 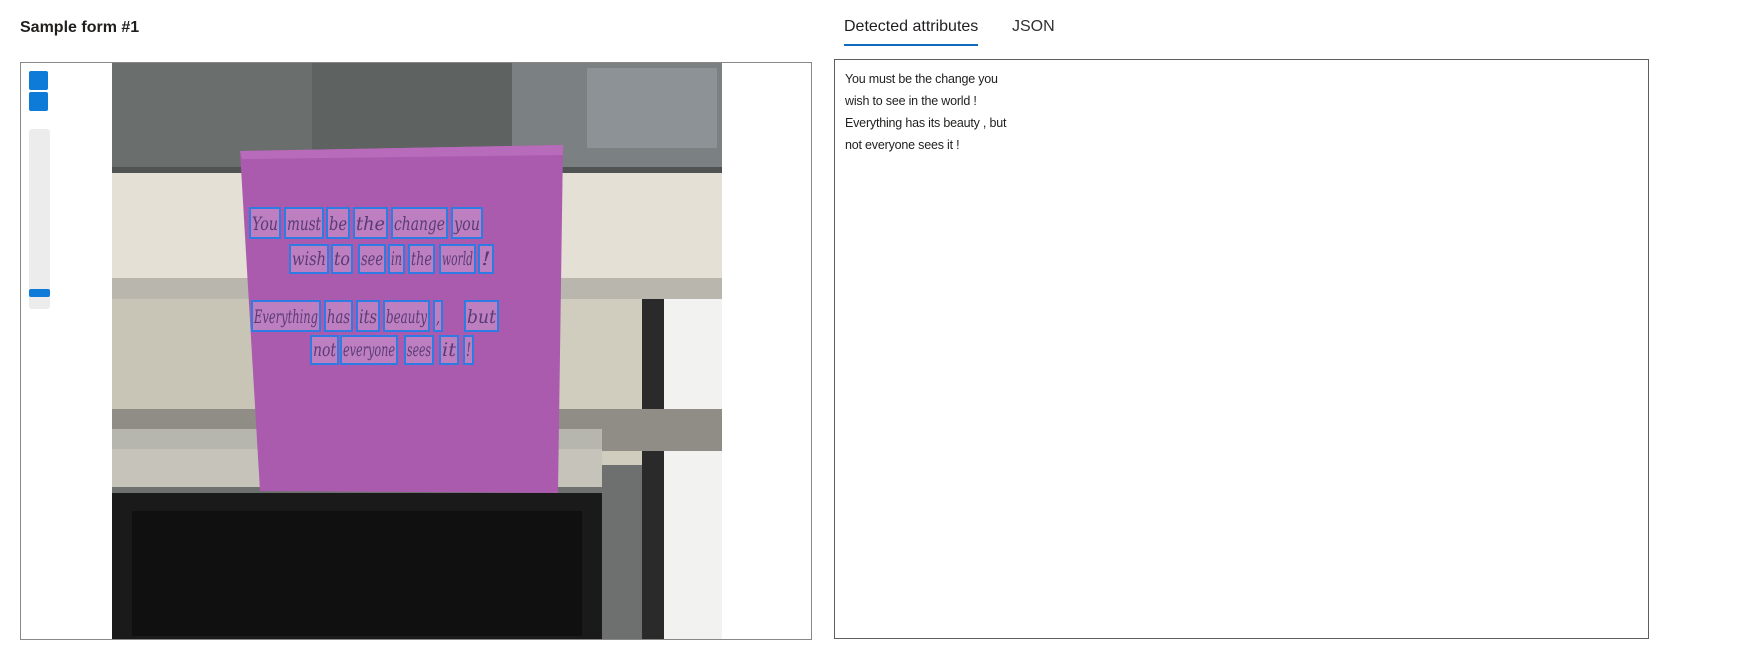 What do you see at coordinates (1033, 31) in the screenshot?
I see `tab-json: JSON` at bounding box center [1033, 31].